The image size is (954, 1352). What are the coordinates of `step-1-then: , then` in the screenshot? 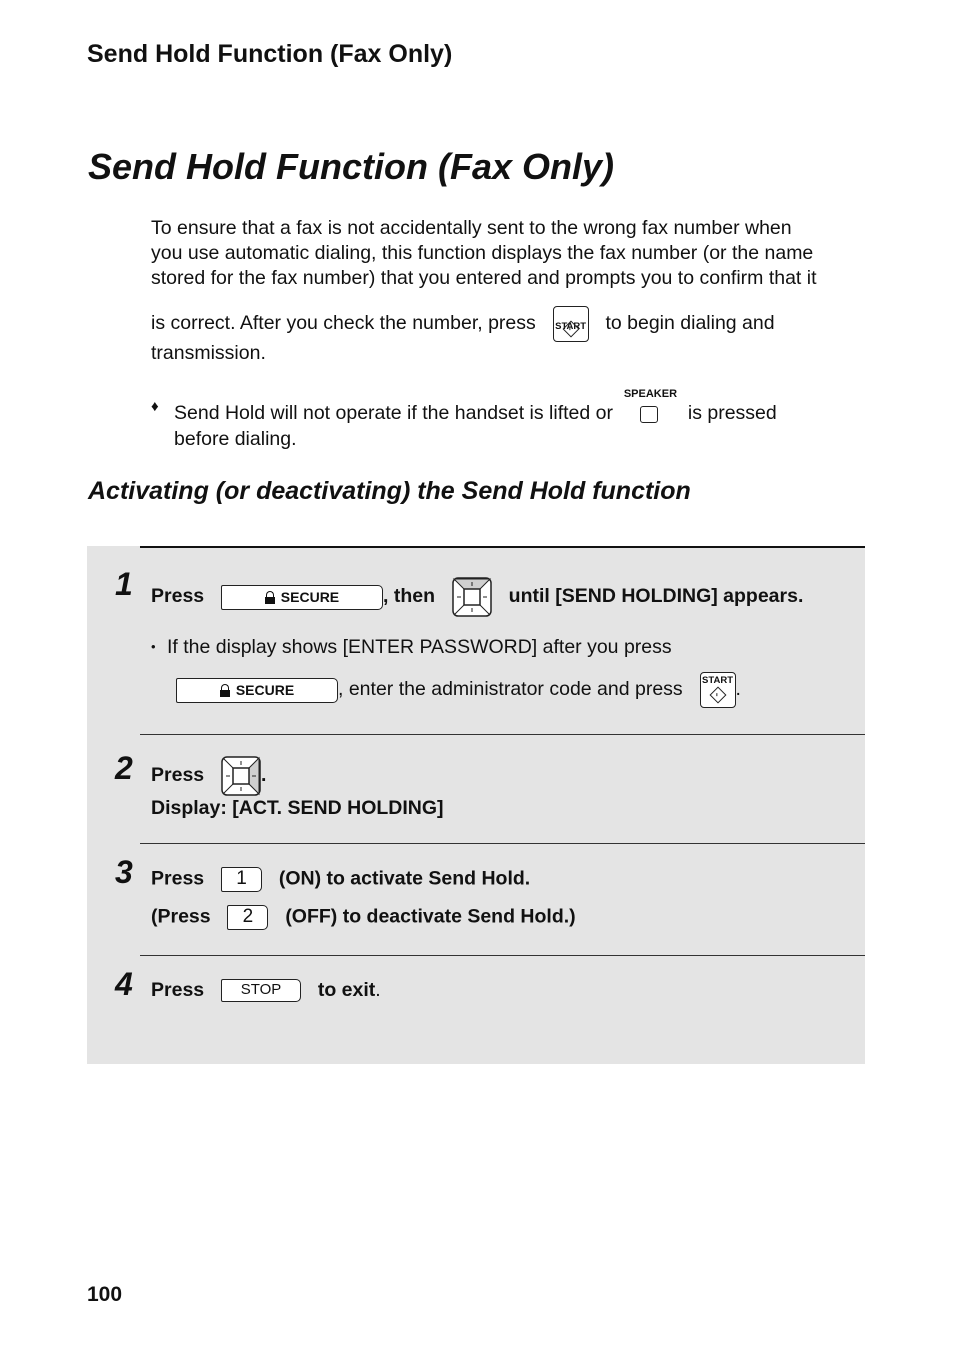 It's located at (408, 596).